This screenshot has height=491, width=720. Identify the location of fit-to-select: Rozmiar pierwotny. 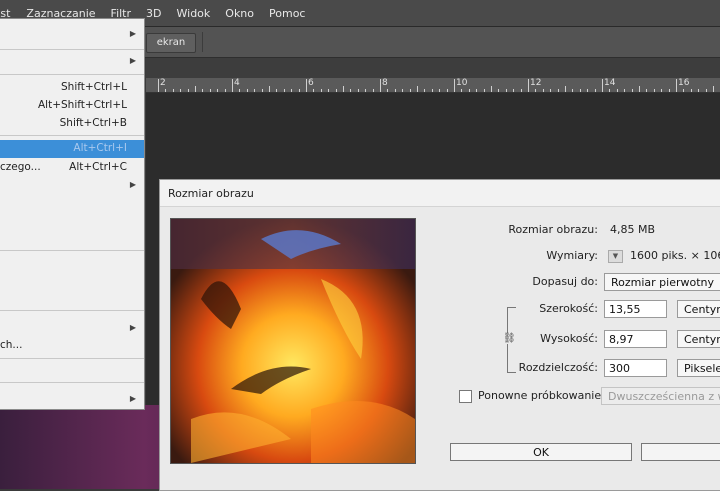
(662, 282).